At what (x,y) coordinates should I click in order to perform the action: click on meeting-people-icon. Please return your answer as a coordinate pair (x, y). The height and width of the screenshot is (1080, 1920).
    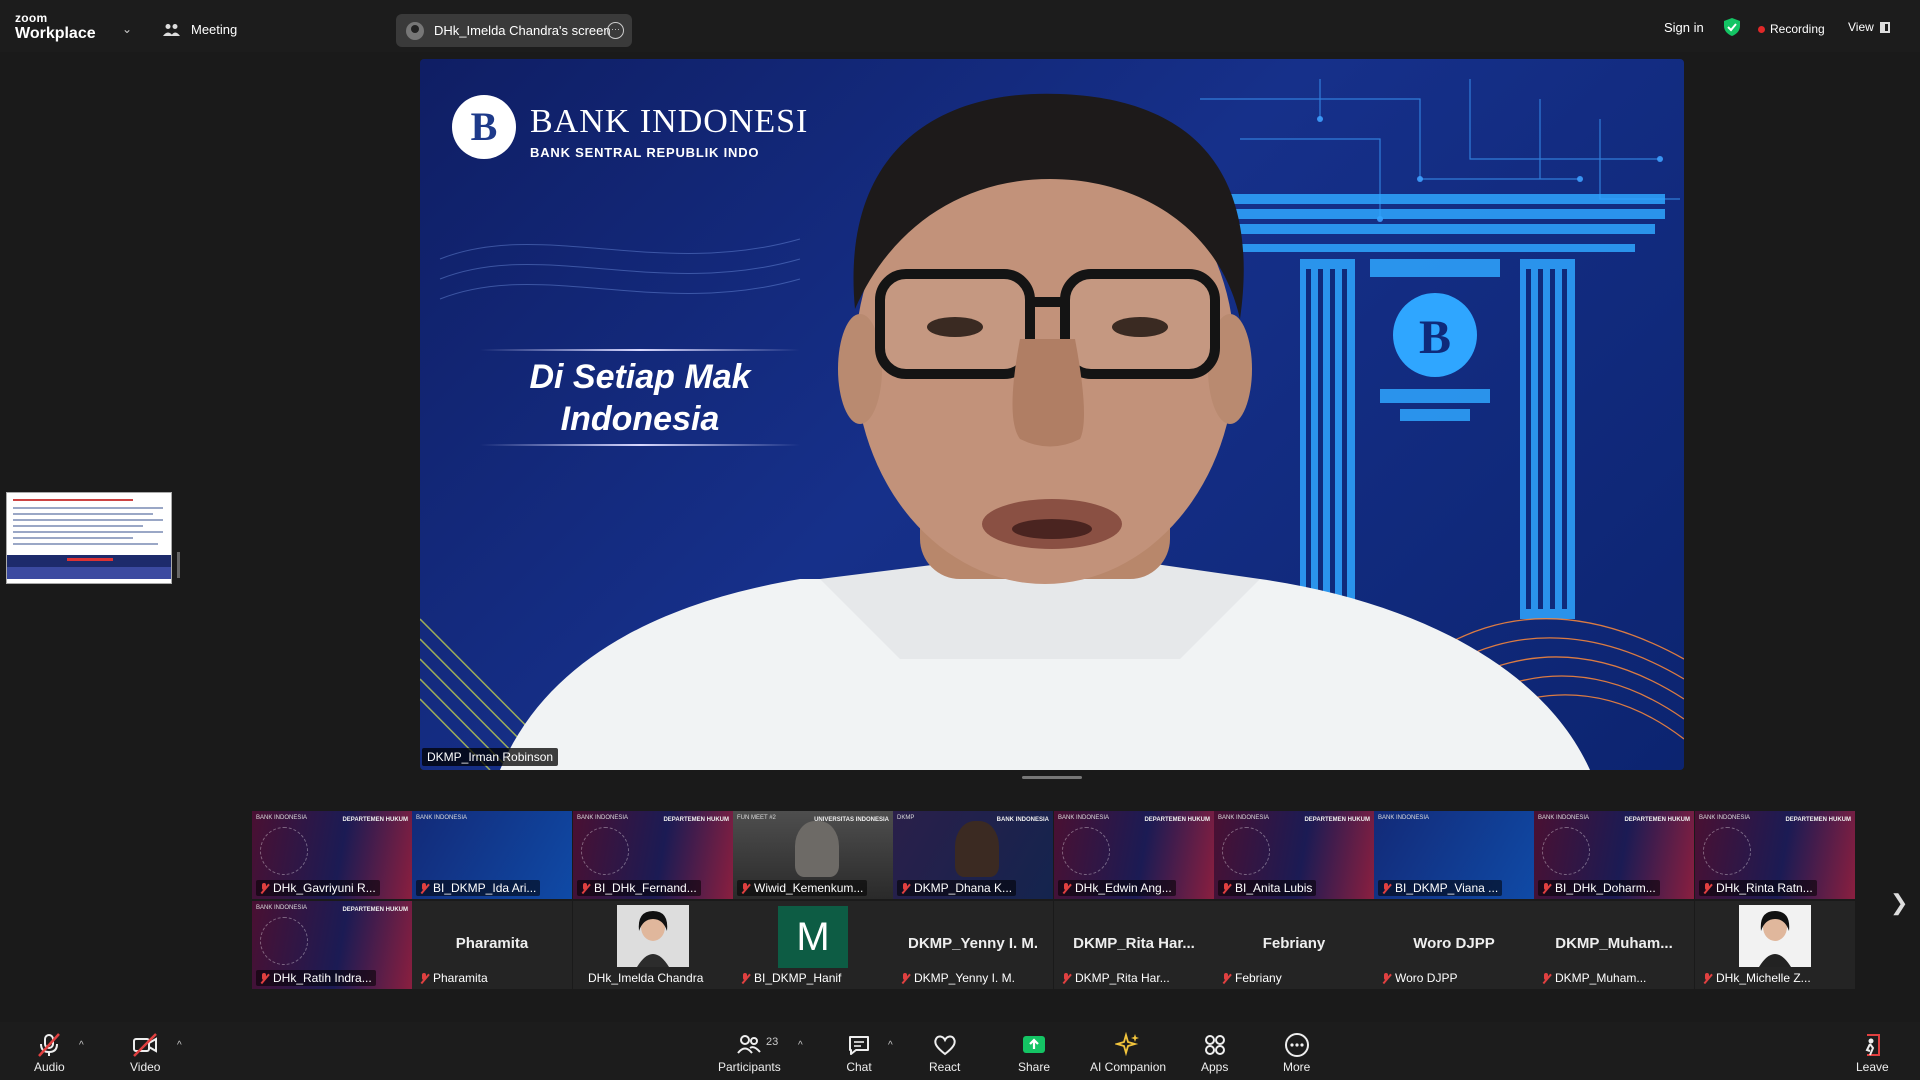
    Looking at the image, I should click on (171, 29).